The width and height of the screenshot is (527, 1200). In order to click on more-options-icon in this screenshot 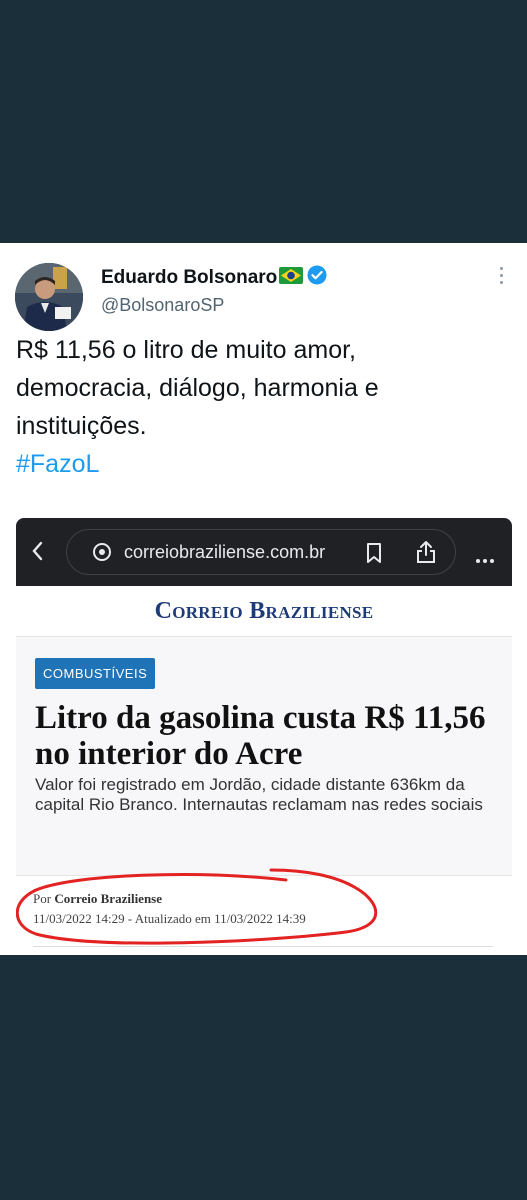, I will do `click(502, 277)`.